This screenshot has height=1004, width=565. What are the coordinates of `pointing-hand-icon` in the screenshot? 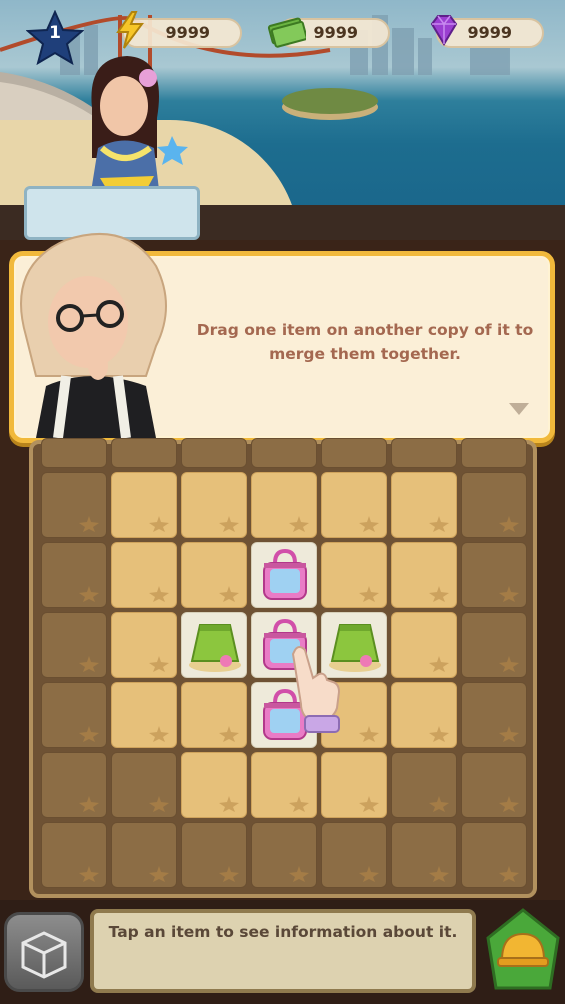 It's located at (316, 689).